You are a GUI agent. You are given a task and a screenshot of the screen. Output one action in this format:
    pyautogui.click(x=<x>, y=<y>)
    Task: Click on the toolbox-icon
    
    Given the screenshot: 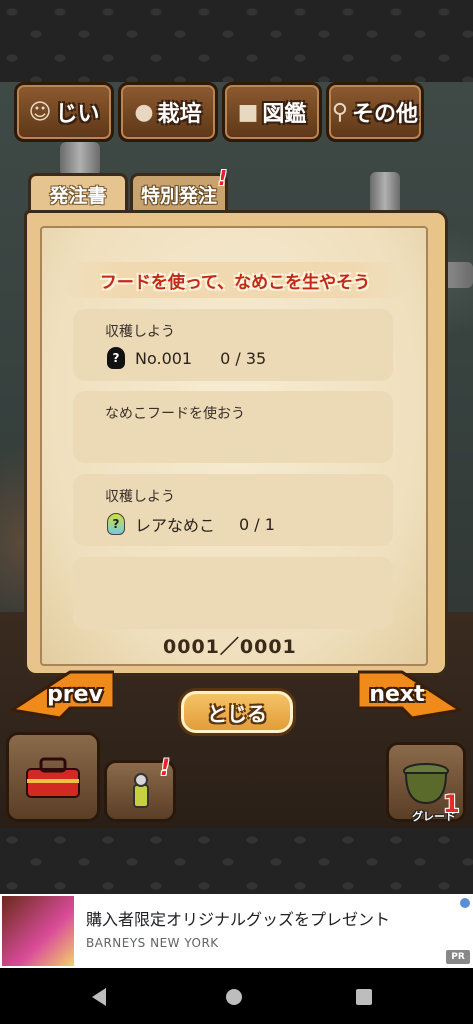 What is the action you would take?
    pyautogui.click(x=53, y=777)
    